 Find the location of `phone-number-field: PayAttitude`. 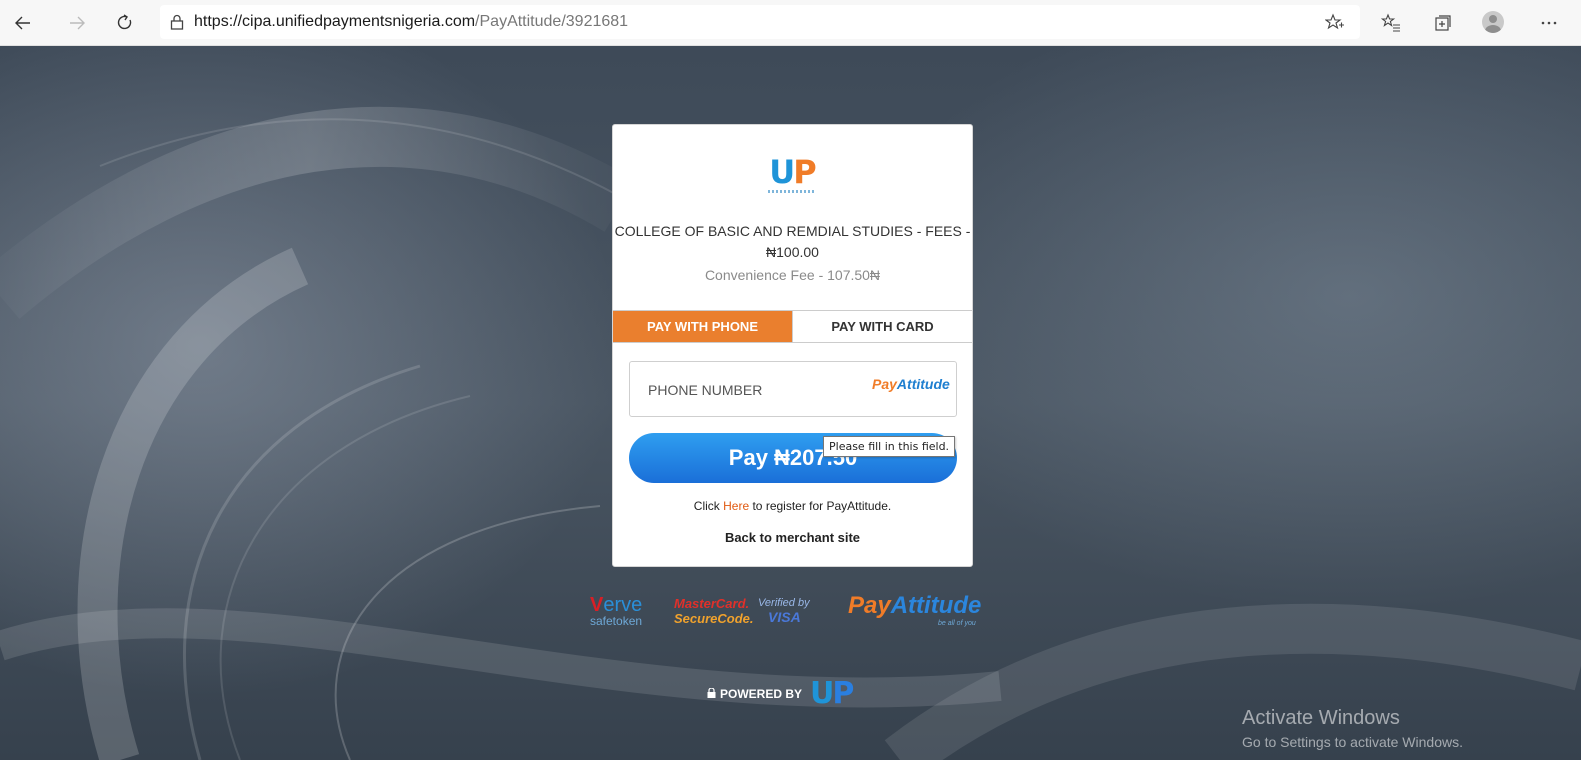

phone-number-field: PayAttitude is located at coordinates (793, 389).